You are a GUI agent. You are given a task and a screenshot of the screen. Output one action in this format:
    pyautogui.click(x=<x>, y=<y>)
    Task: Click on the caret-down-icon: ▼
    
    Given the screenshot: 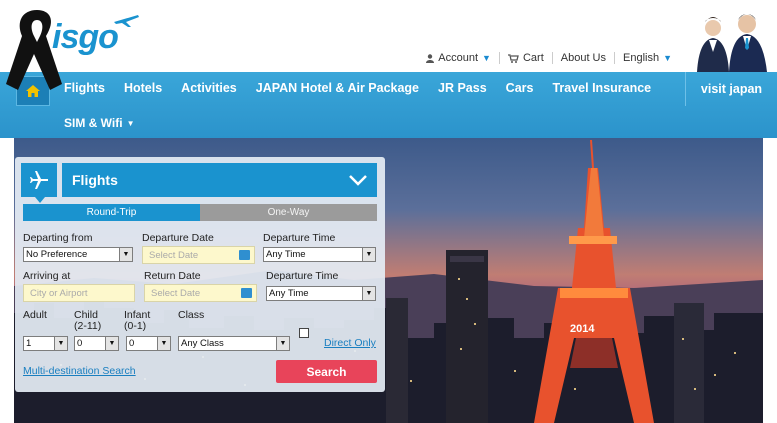 What is the action you would take?
    pyautogui.click(x=130, y=123)
    